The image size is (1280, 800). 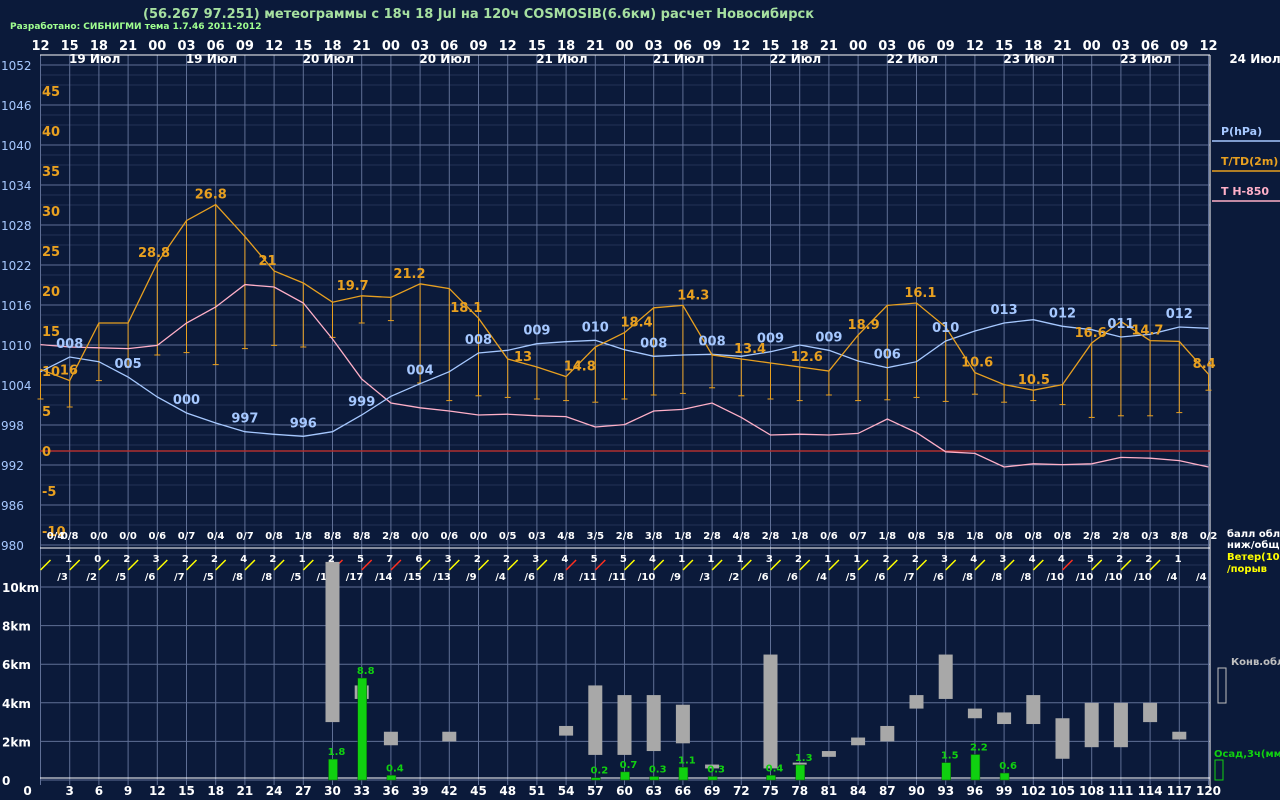 What do you see at coordinates (274, 791) in the screenshot?
I see `bottom-hour-label: 24` at bounding box center [274, 791].